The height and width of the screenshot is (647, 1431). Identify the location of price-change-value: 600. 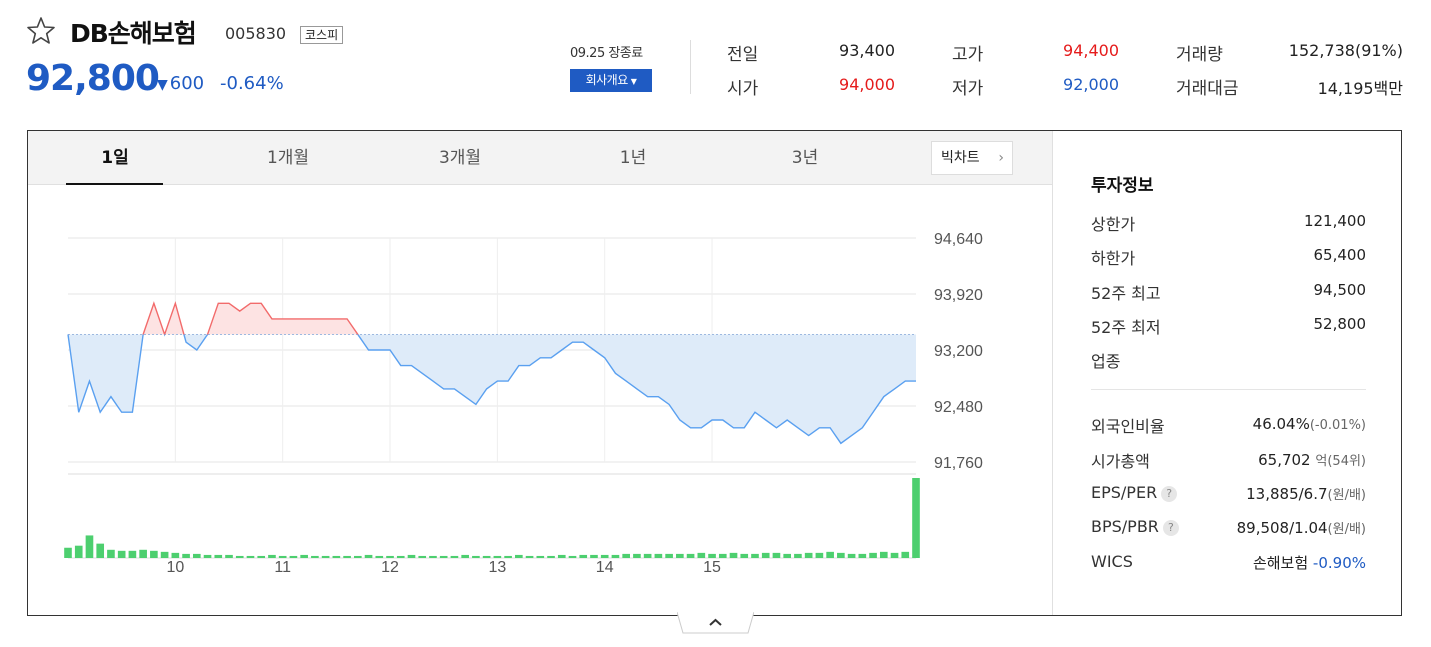
(187, 83).